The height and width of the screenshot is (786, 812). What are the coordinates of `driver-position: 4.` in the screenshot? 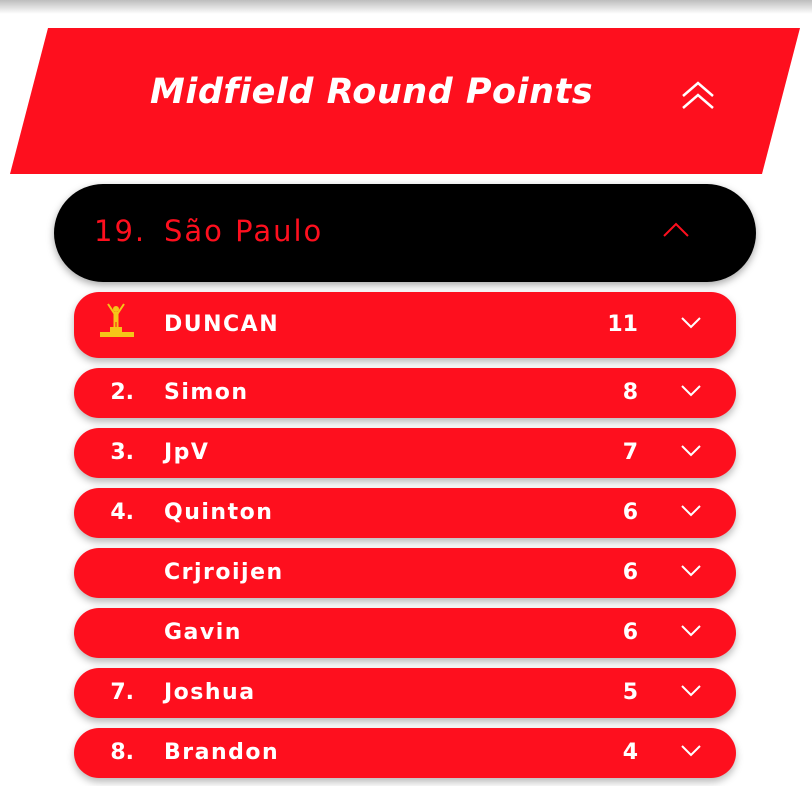 It's located at (122, 512).